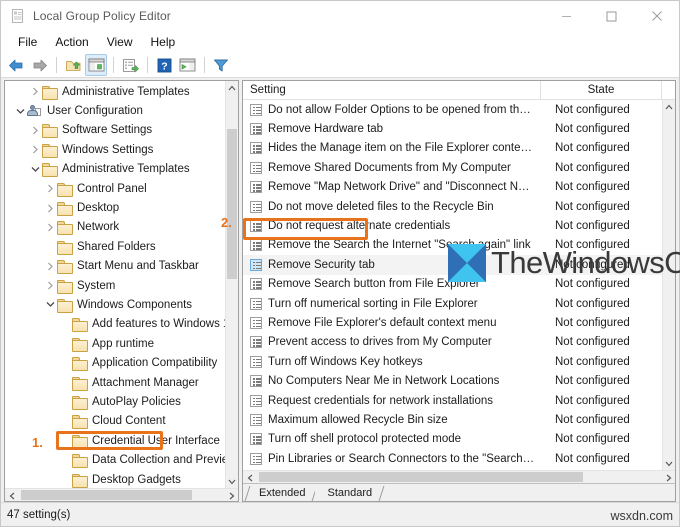 Image resolution: width=680 pixels, height=527 pixels. I want to click on up-one-level-icon, so click(73, 65).